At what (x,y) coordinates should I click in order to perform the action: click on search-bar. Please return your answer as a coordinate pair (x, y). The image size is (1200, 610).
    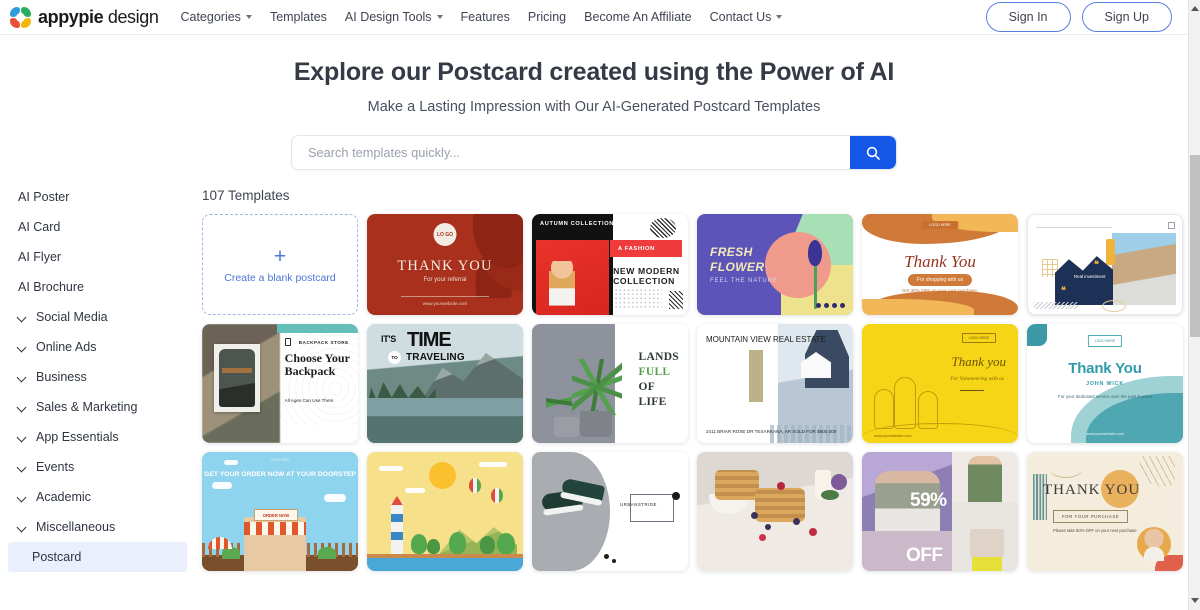
    Looking at the image, I should click on (594, 152).